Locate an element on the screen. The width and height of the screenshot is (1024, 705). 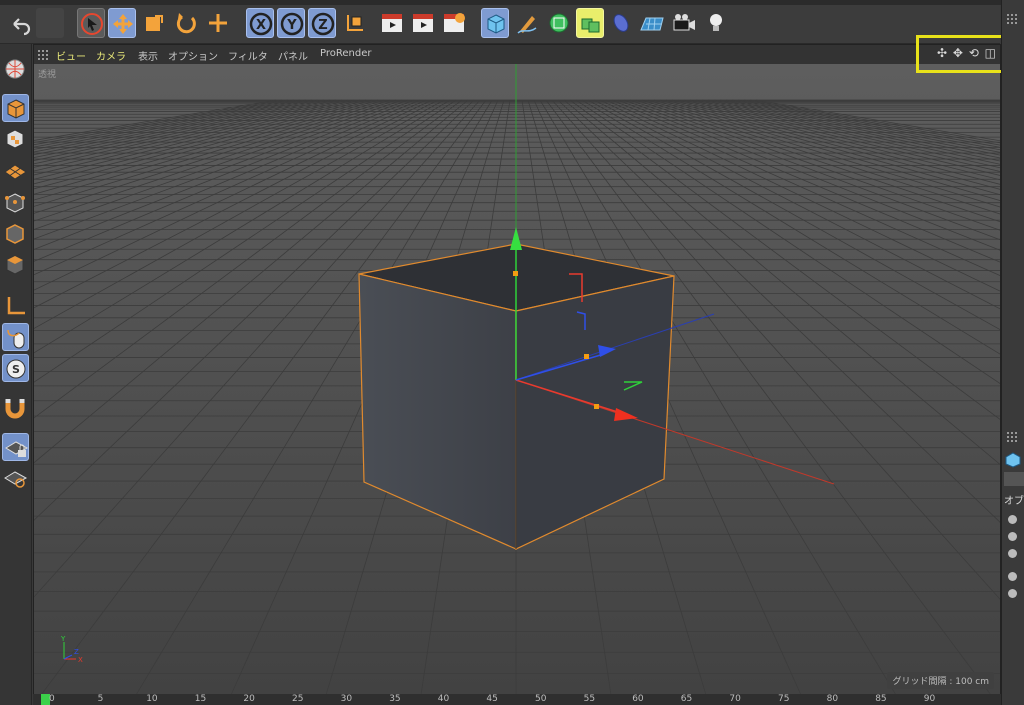
y-axis-lock-button: Y is located at coordinates (291, 23).